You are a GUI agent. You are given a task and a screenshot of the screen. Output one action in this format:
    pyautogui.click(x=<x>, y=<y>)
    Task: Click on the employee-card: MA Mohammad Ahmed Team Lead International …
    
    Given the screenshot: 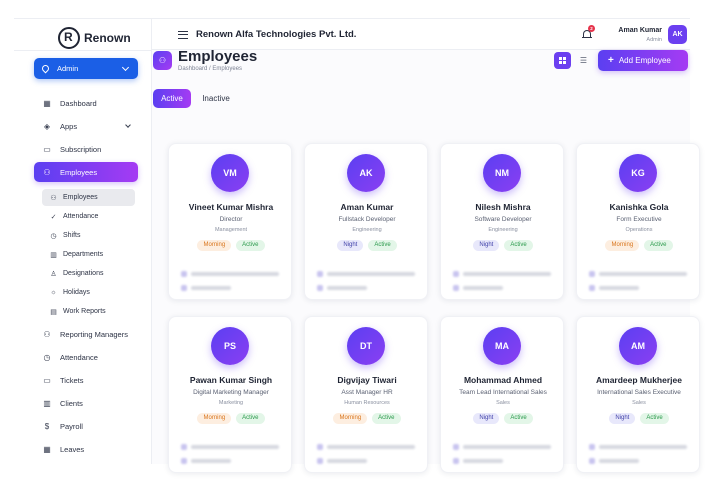 What is the action you would take?
    pyautogui.click(x=502, y=394)
    